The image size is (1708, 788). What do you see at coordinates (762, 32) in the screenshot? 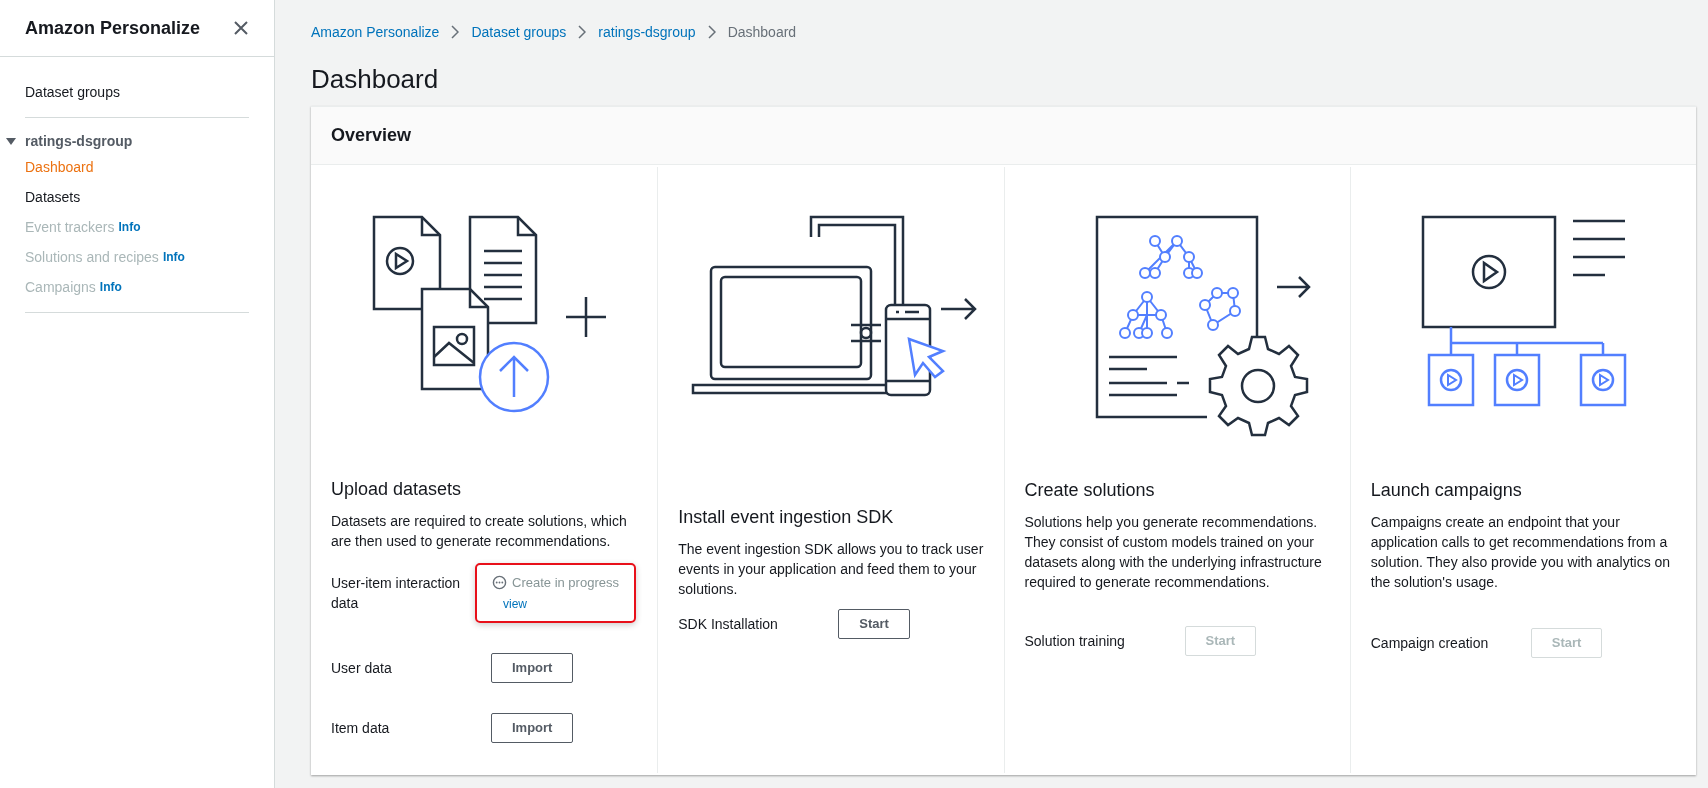
I see `breadcrumb: Dashboard` at bounding box center [762, 32].